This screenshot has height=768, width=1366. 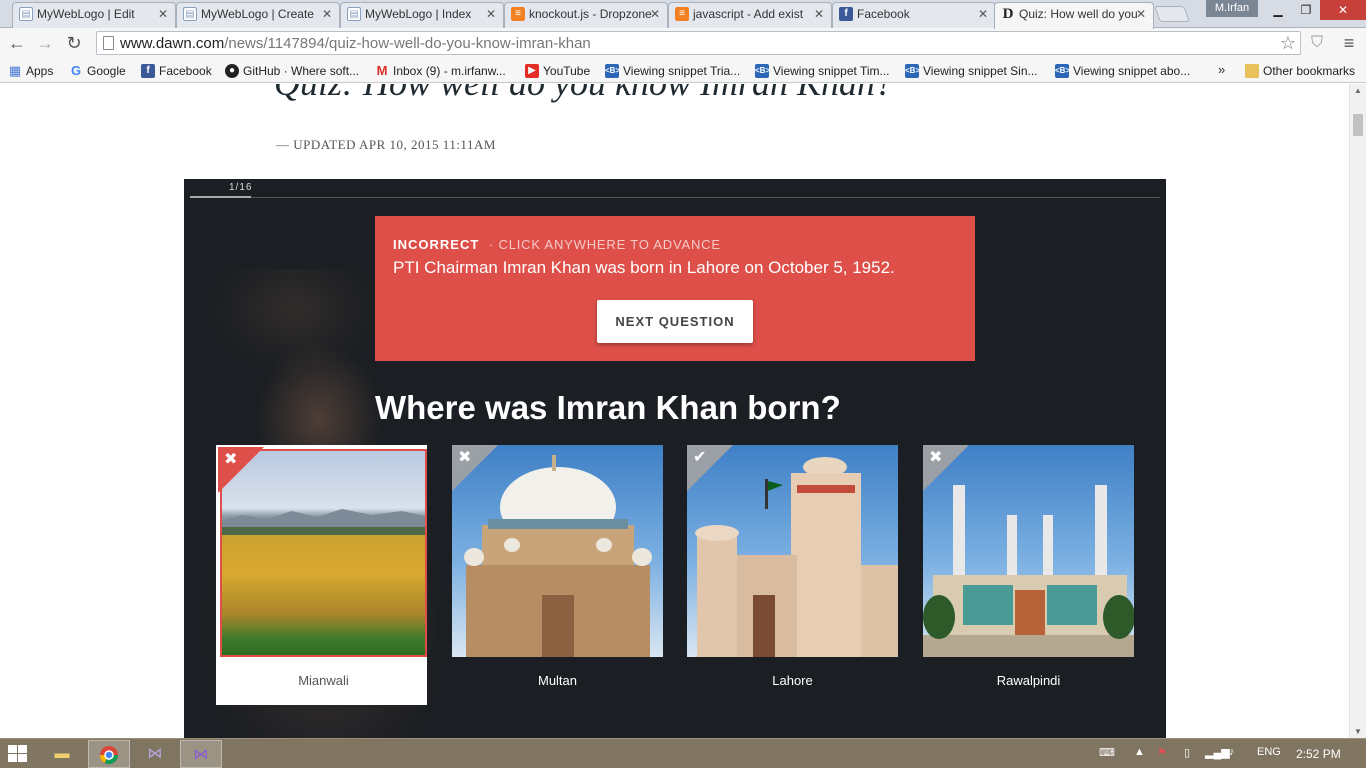 I want to click on tab-title: MyWebLogo | Create, so click(x=257, y=14).